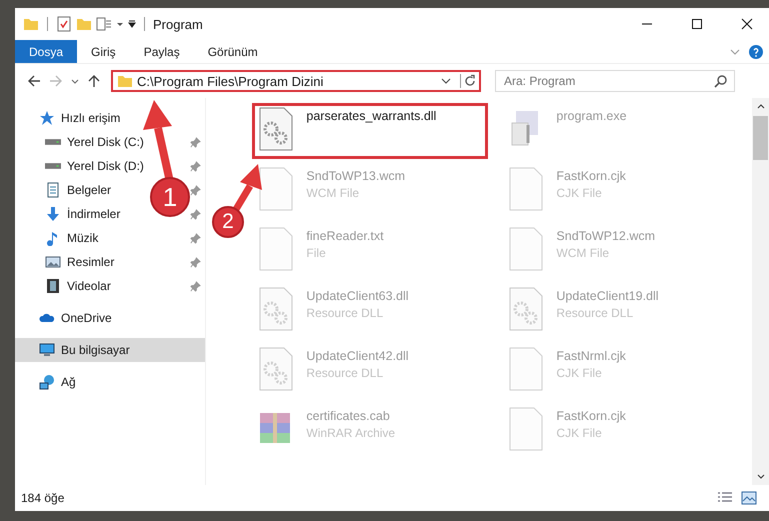 This screenshot has height=521, width=769. I want to click on film-icon, so click(53, 286).